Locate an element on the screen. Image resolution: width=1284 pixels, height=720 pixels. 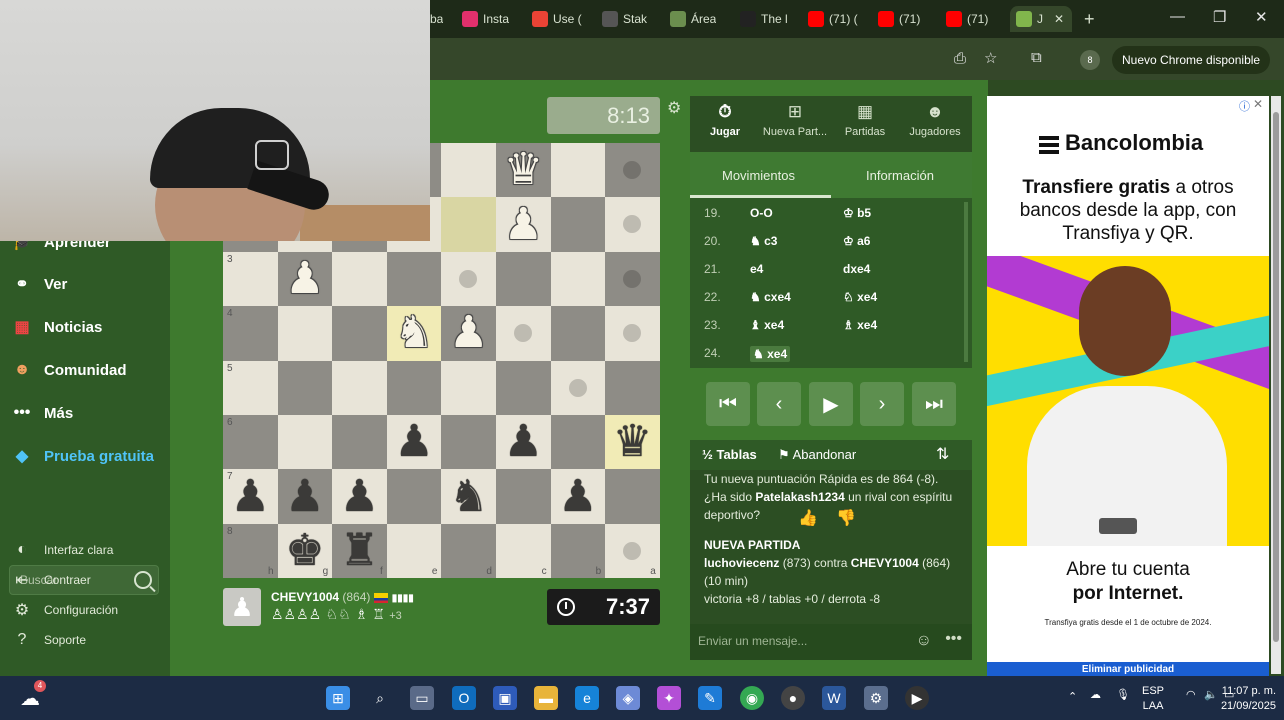
media-player-icon: ▶ is located at coordinates (917, 698).